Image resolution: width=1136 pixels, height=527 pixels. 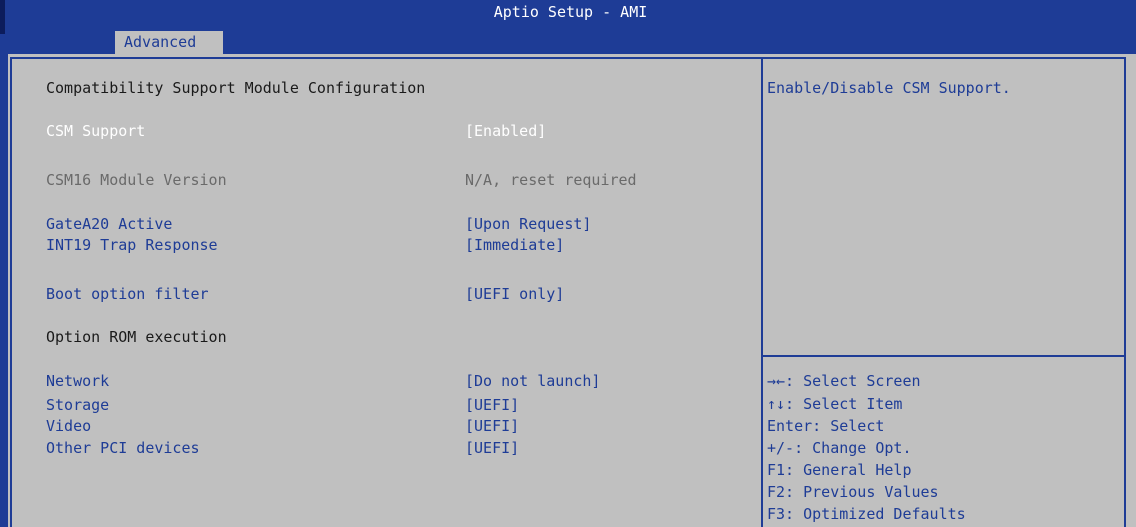 What do you see at coordinates (123, 448) in the screenshot?
I see `setting-label-other-pci: Other PCI devices` at bounding box center [123, 448].